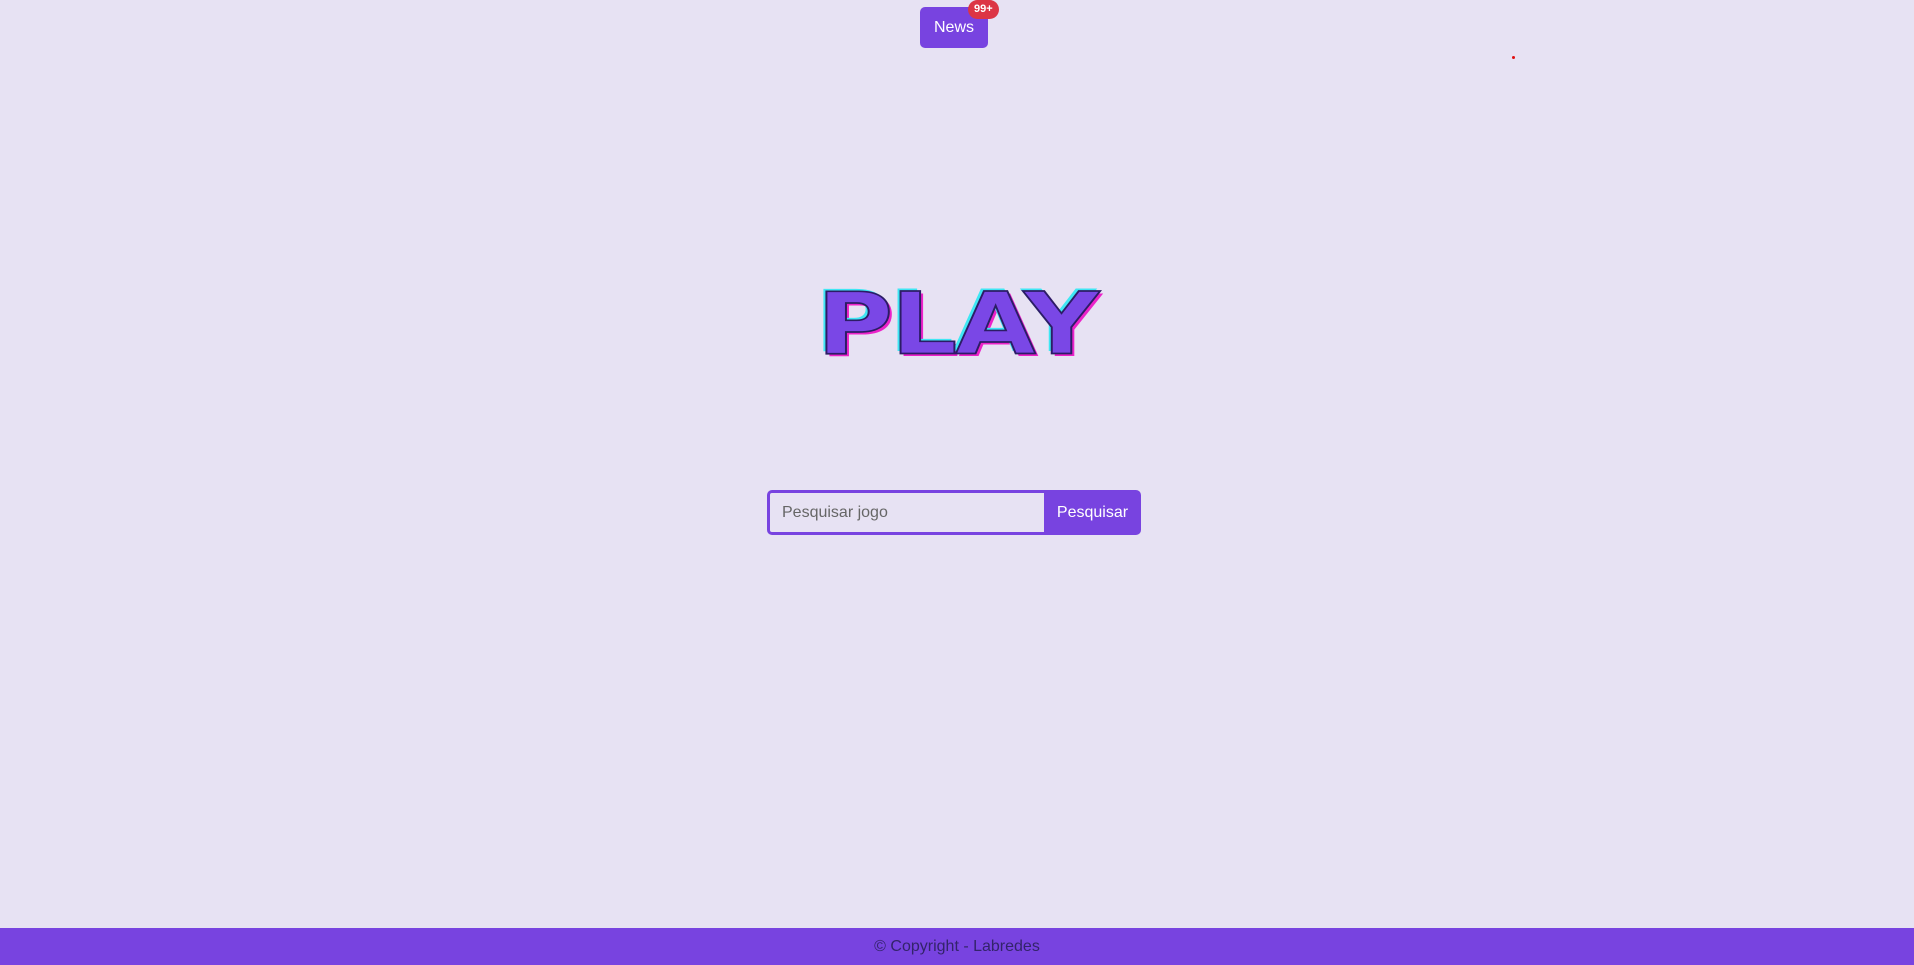  I want to click on search-button: Pesquisar, so click(1092, 512).